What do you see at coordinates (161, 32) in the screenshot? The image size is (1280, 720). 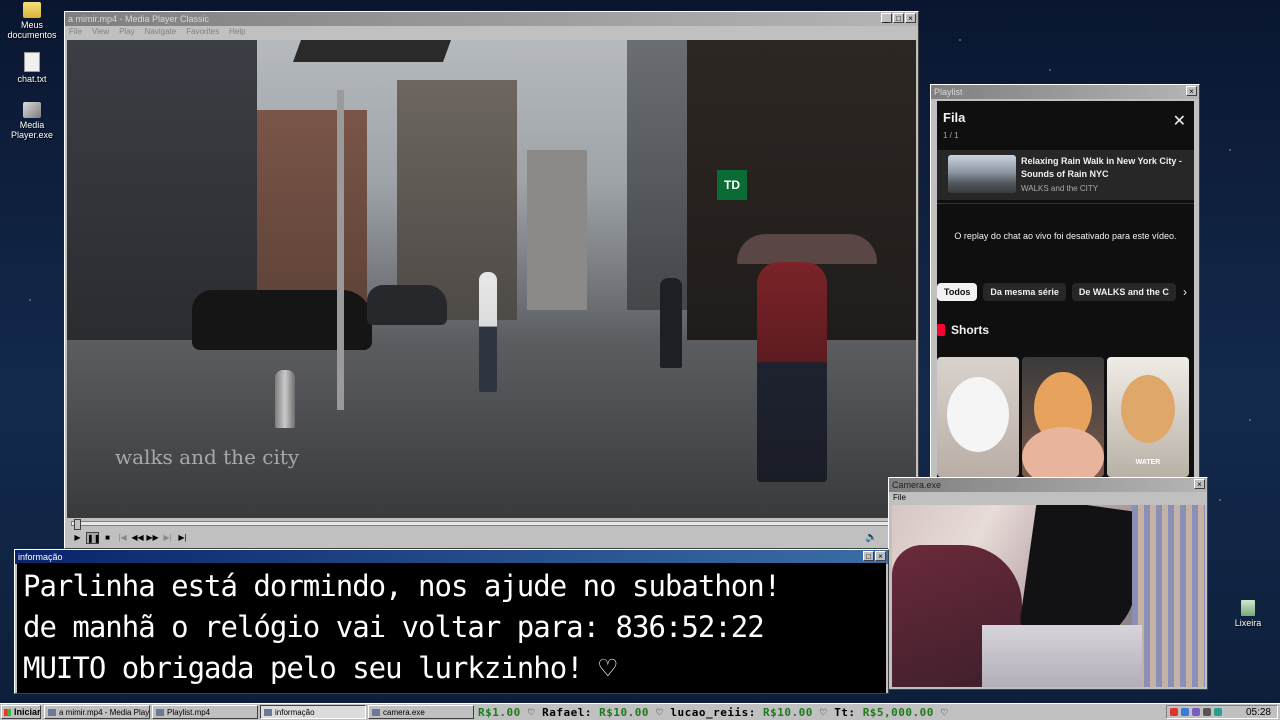 I see `menu-navigate: Navigate` at bounding box center [161, 32].